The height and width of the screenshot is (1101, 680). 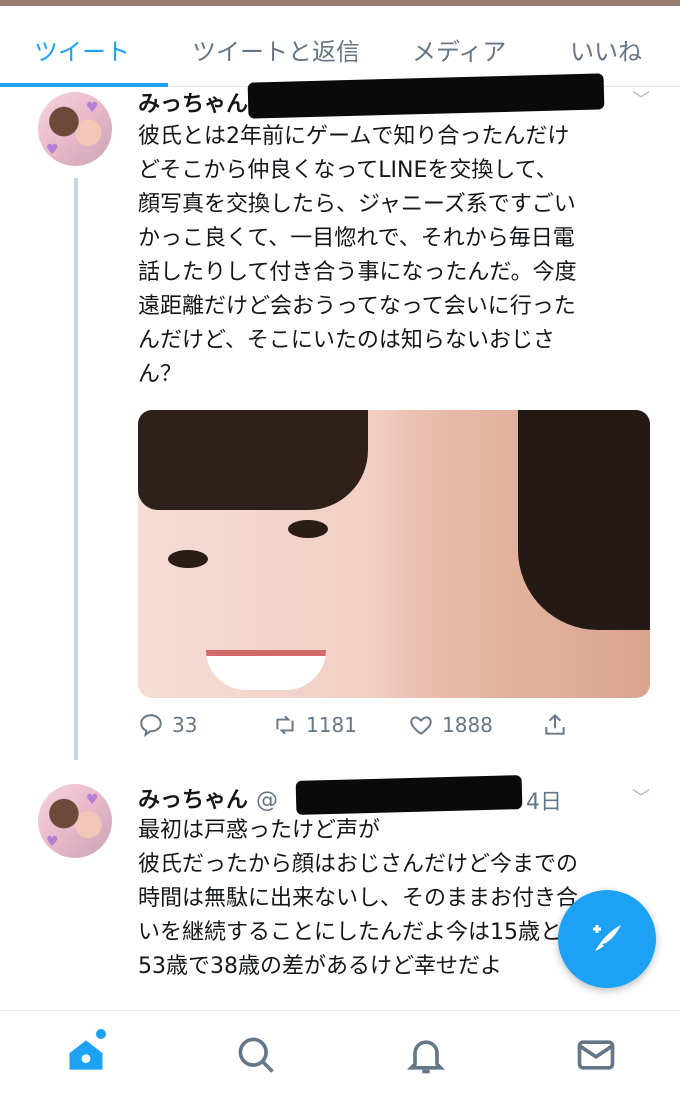 I want to click on home-icon, so click(x=86, y=1055).